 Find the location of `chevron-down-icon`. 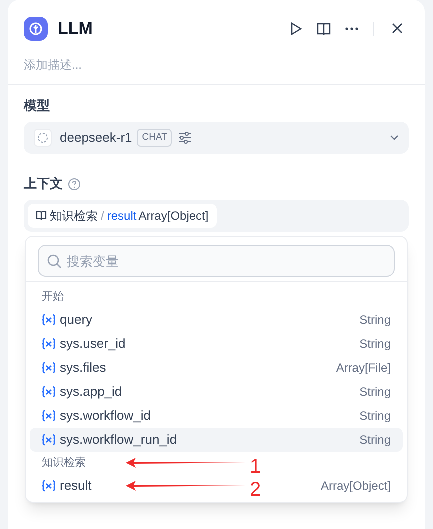

chevron-down-icon is located at coordinates (394, 138).